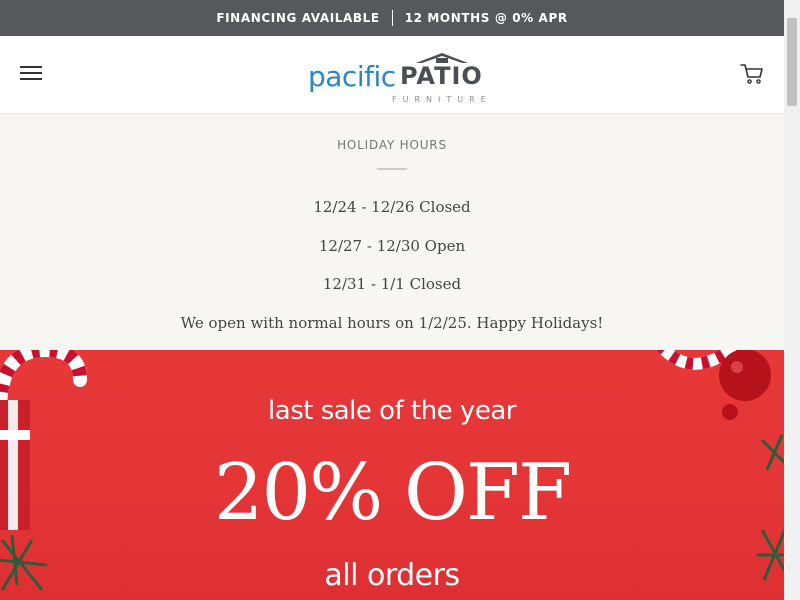 This screenshot has height=600, width=800. I want to click on hours-line: 12/24 - 12/26 Closed, so click(392, 207).